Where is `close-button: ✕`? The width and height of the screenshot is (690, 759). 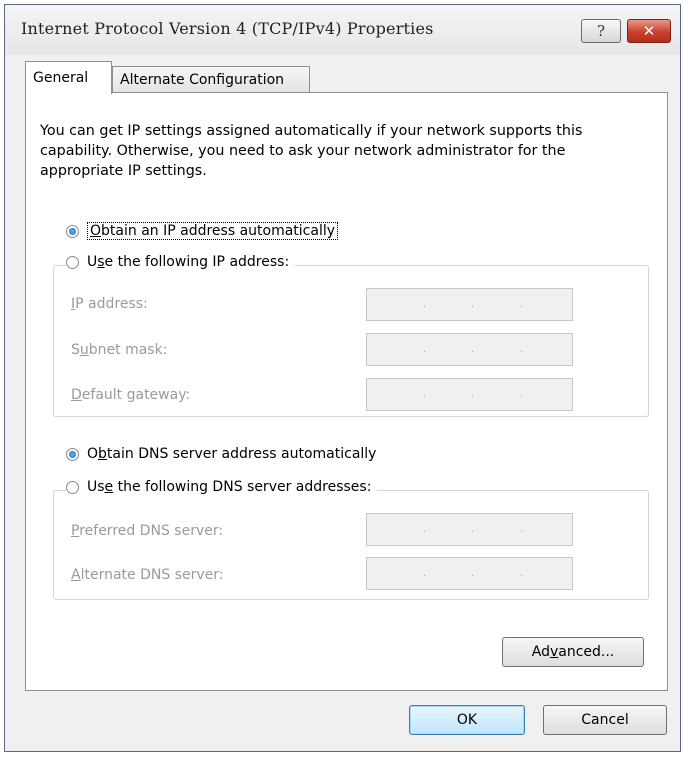
close-button: ✕ is located at coordinates (649, 31).